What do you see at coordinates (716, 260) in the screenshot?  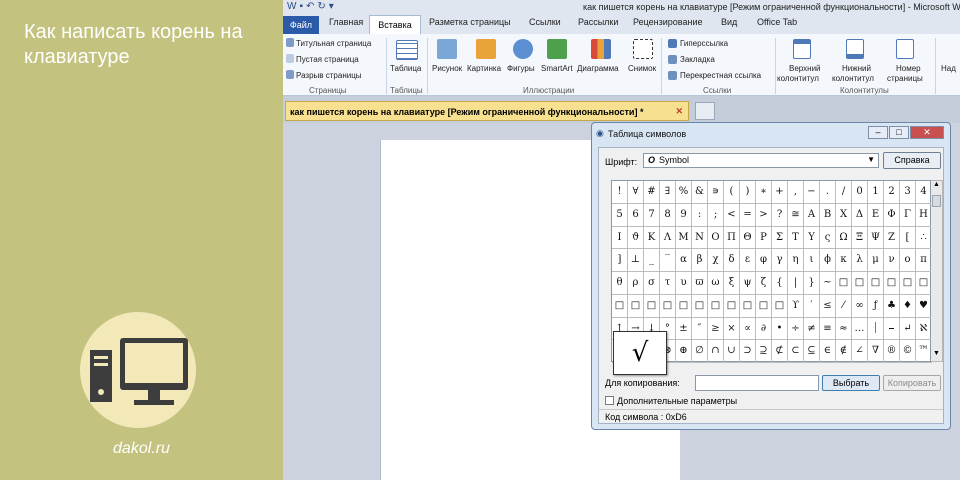 I see `symbol-cell: χ` at bounding box center [716, 260].